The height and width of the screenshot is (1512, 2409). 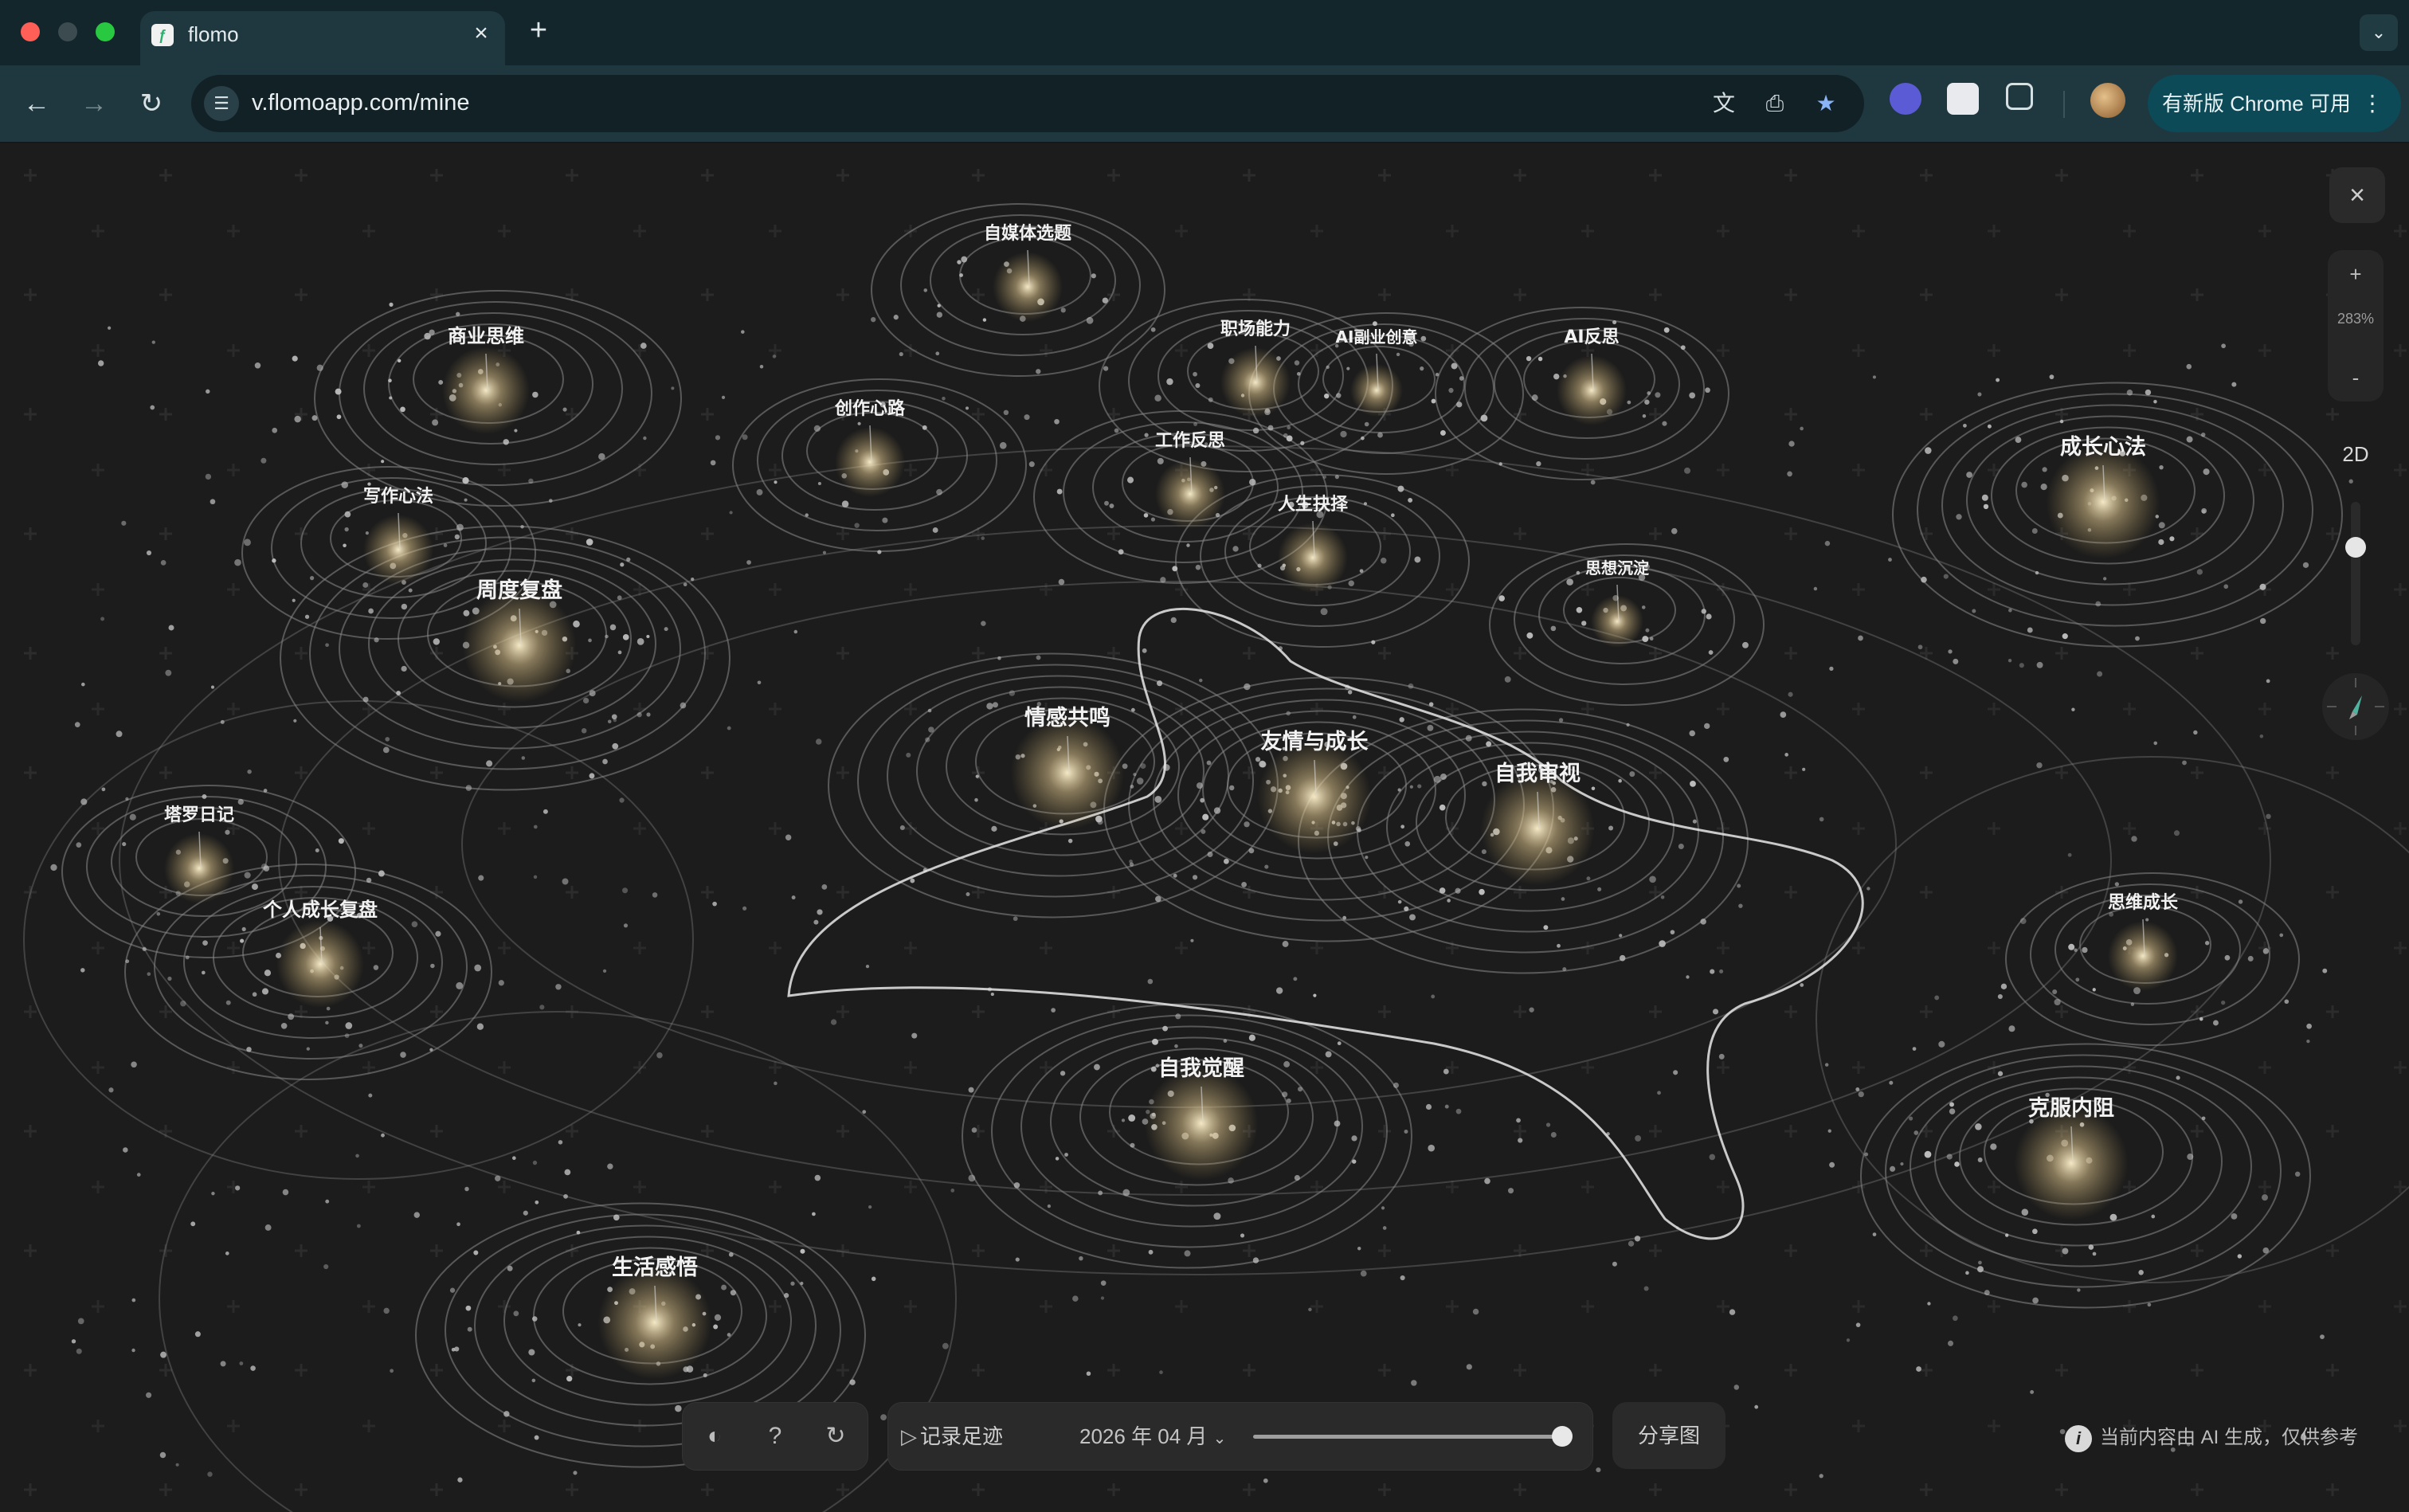 What do you see at coordinates (835, 1437) in the screenshot?
I see `refresh-icon: ↻` at bounding box center [835, 1437].